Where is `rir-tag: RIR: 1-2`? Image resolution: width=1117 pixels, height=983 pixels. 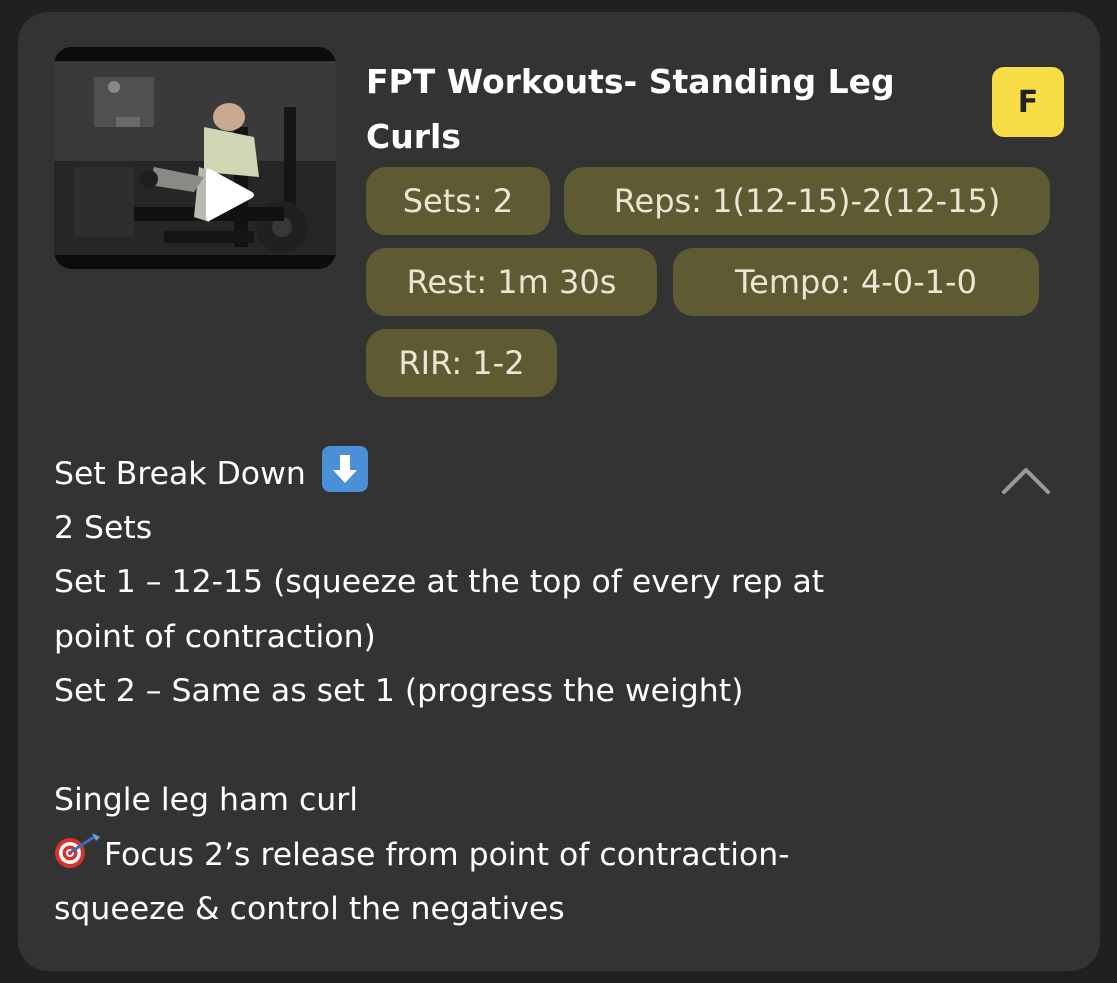
rir-tag: RIR: 1-2 is located at coordinates (461, 363).